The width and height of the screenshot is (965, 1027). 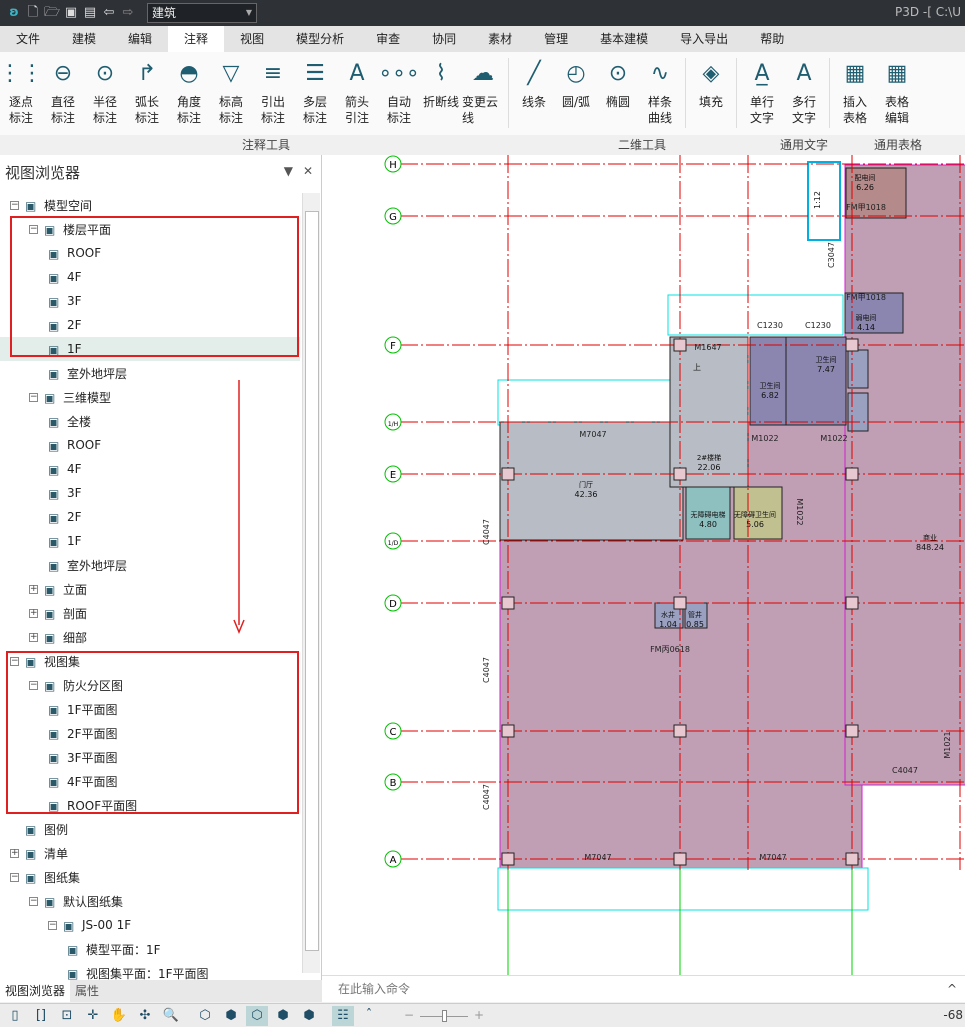 I want to click on tree-item: ▣ 1F, so click(x=150, y=541).